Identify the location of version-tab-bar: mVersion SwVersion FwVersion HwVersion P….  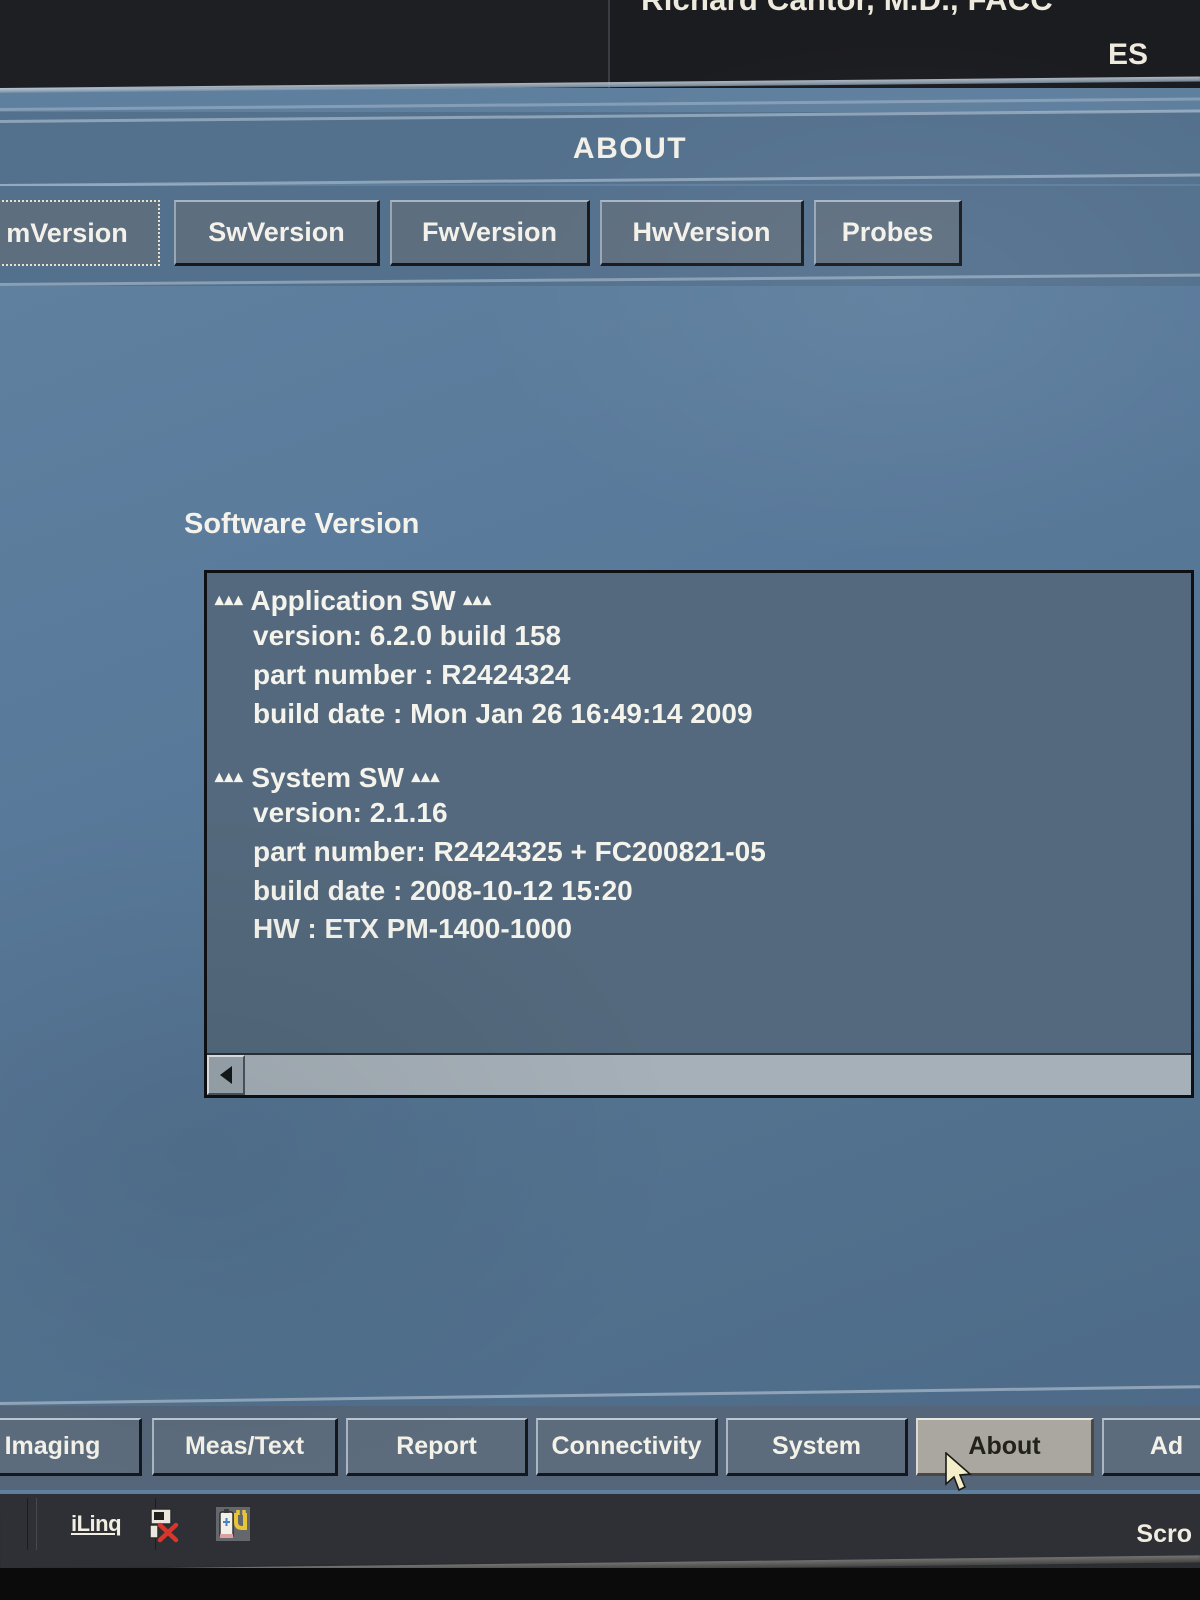
(600, 236).